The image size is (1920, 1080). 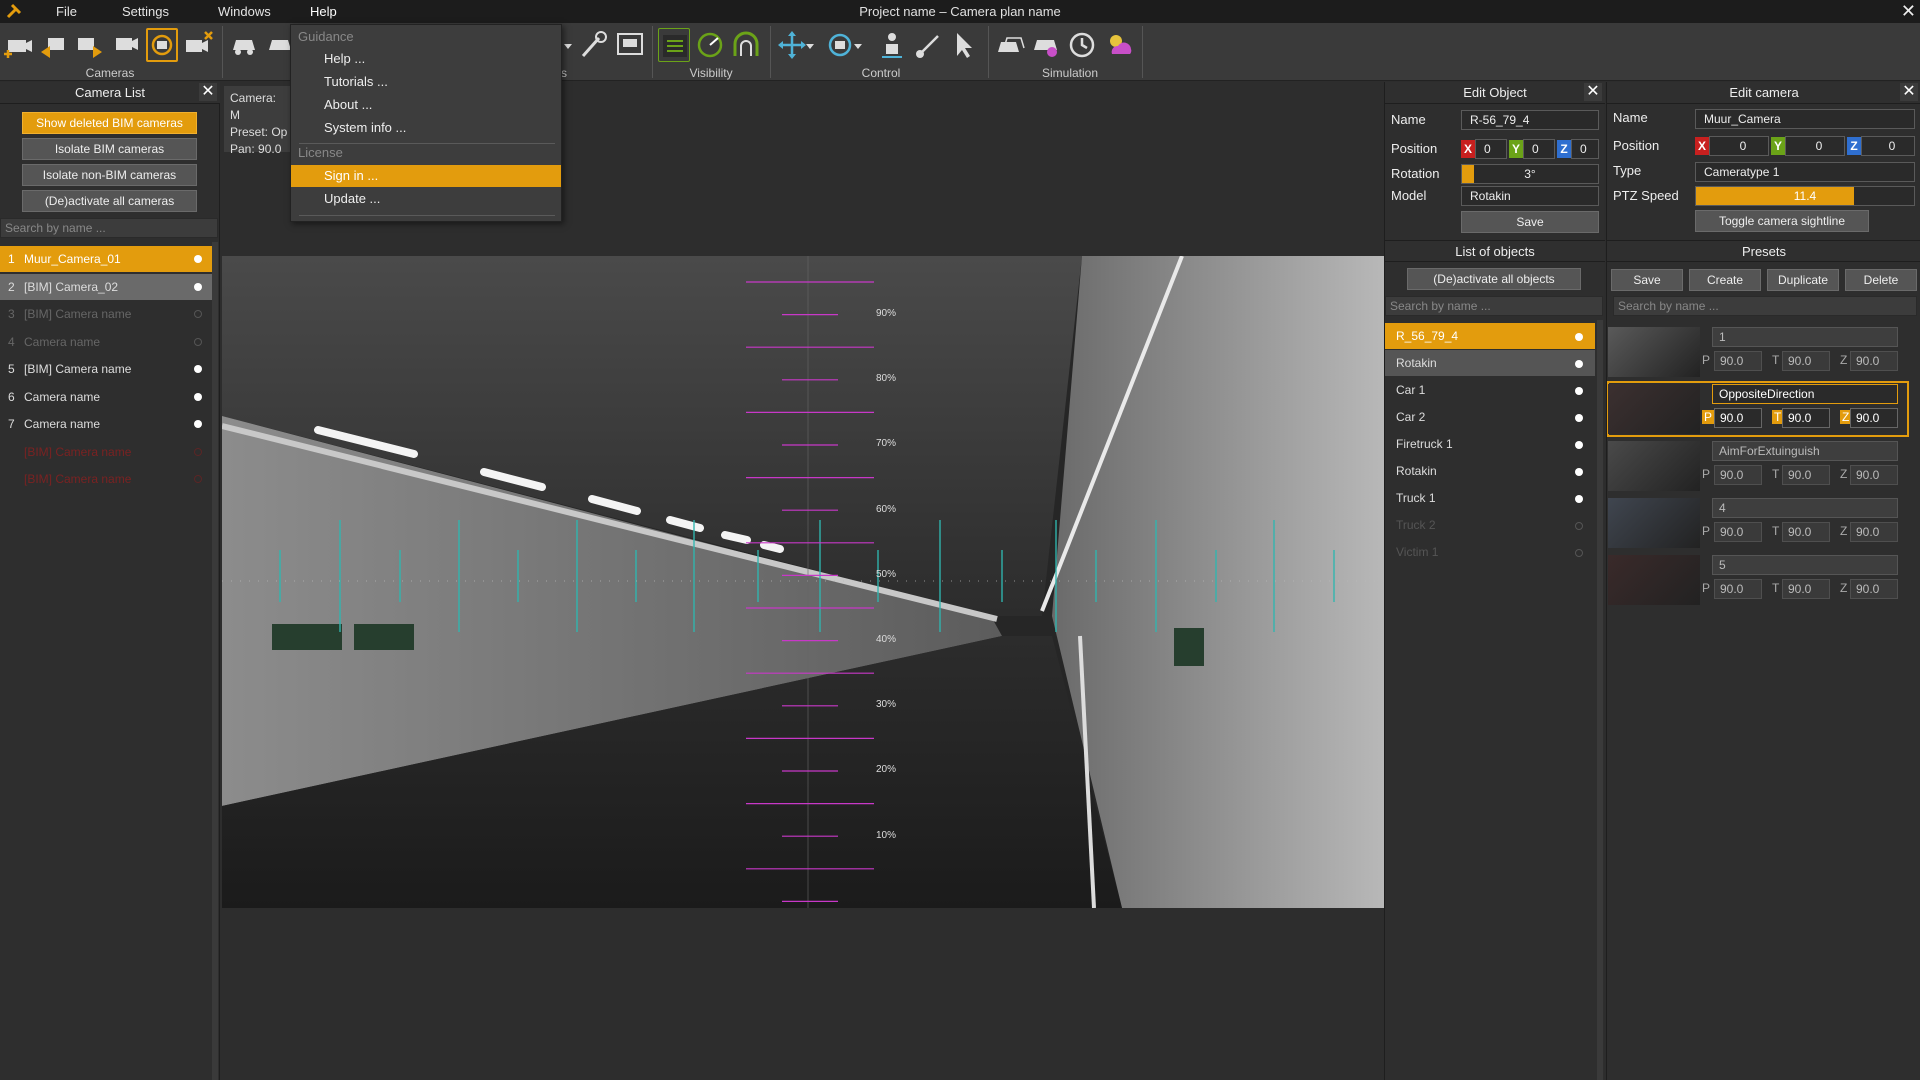 What do you see at coordinates (106, 452) in the screenshot?
I see `camera-list-item: [BIM] Camera name` at bounding box center [106, 452].